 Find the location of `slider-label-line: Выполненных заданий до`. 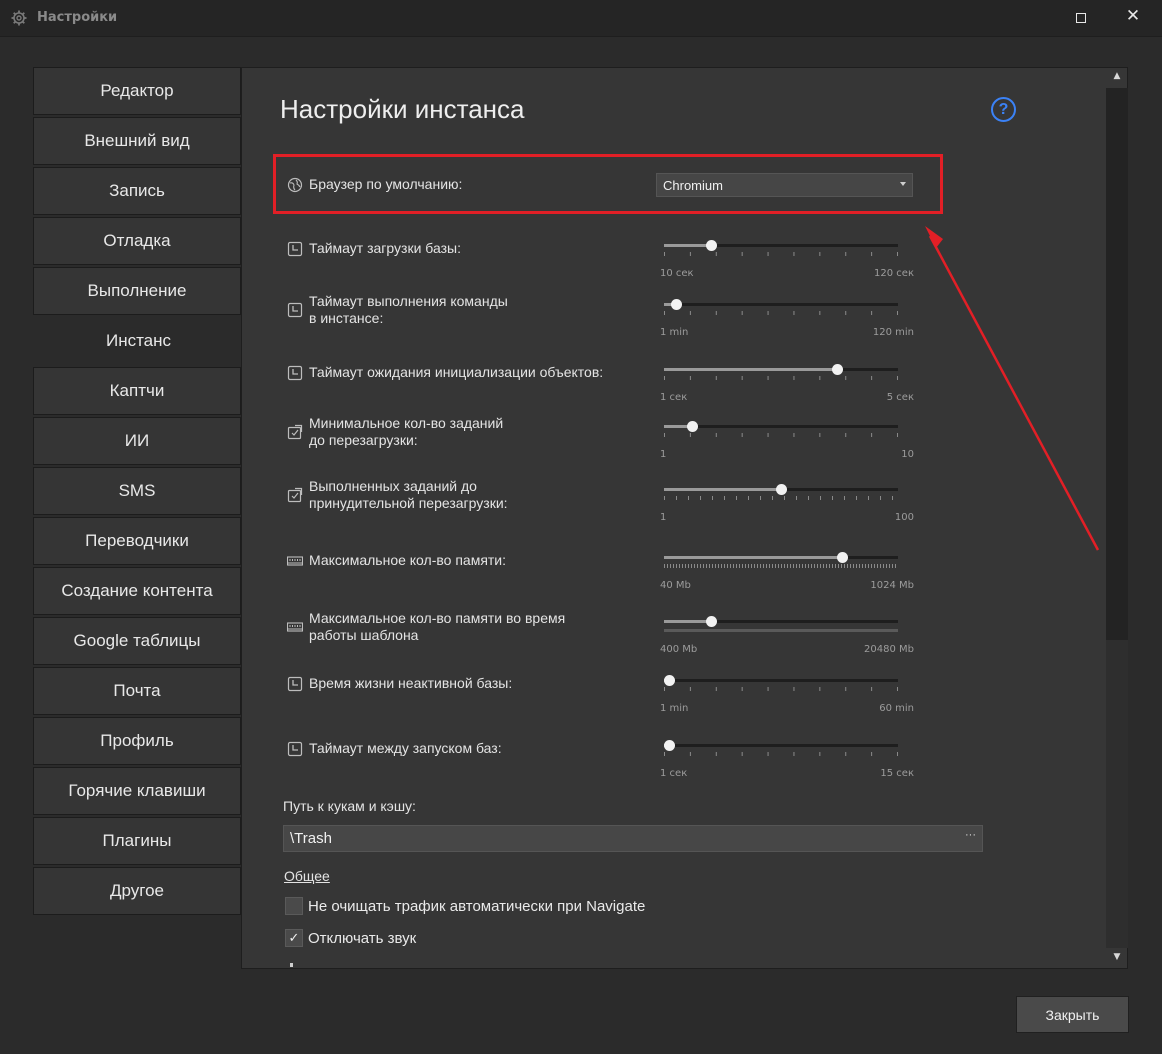

slider-label-line: Выполненных заданий до is located at coordinates (393, 486).